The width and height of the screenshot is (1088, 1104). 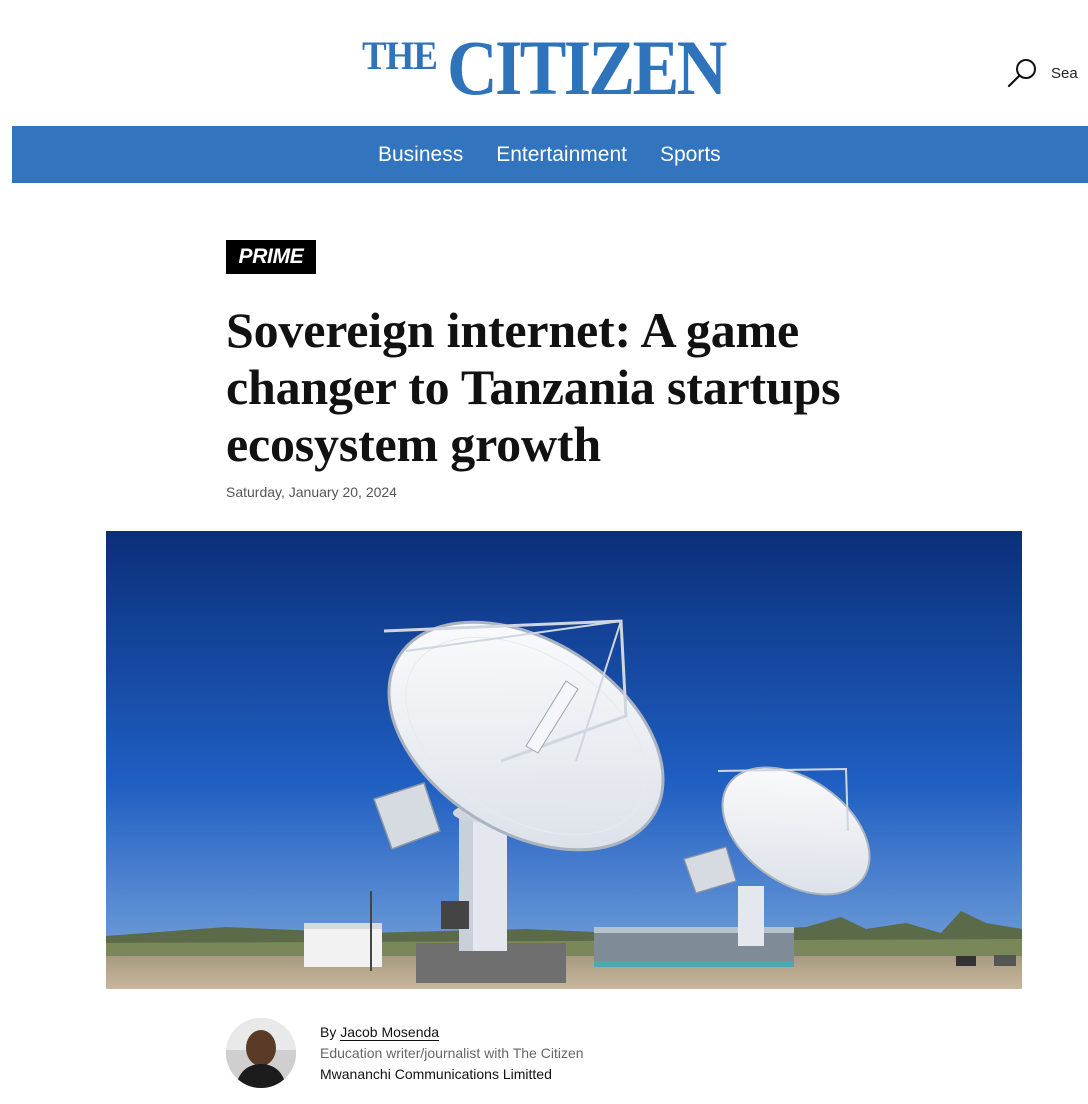 I want to click on byline-author-row: By Jacob Mosenda, so click(x=452, y=1032).